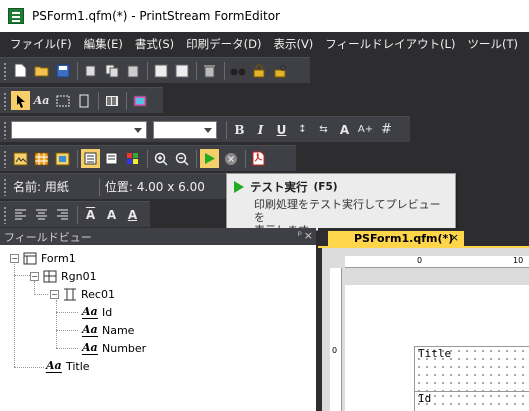 This screenshot has height=411, width=529. I want to click on close-tab-icon: ×, so click(454, 237).